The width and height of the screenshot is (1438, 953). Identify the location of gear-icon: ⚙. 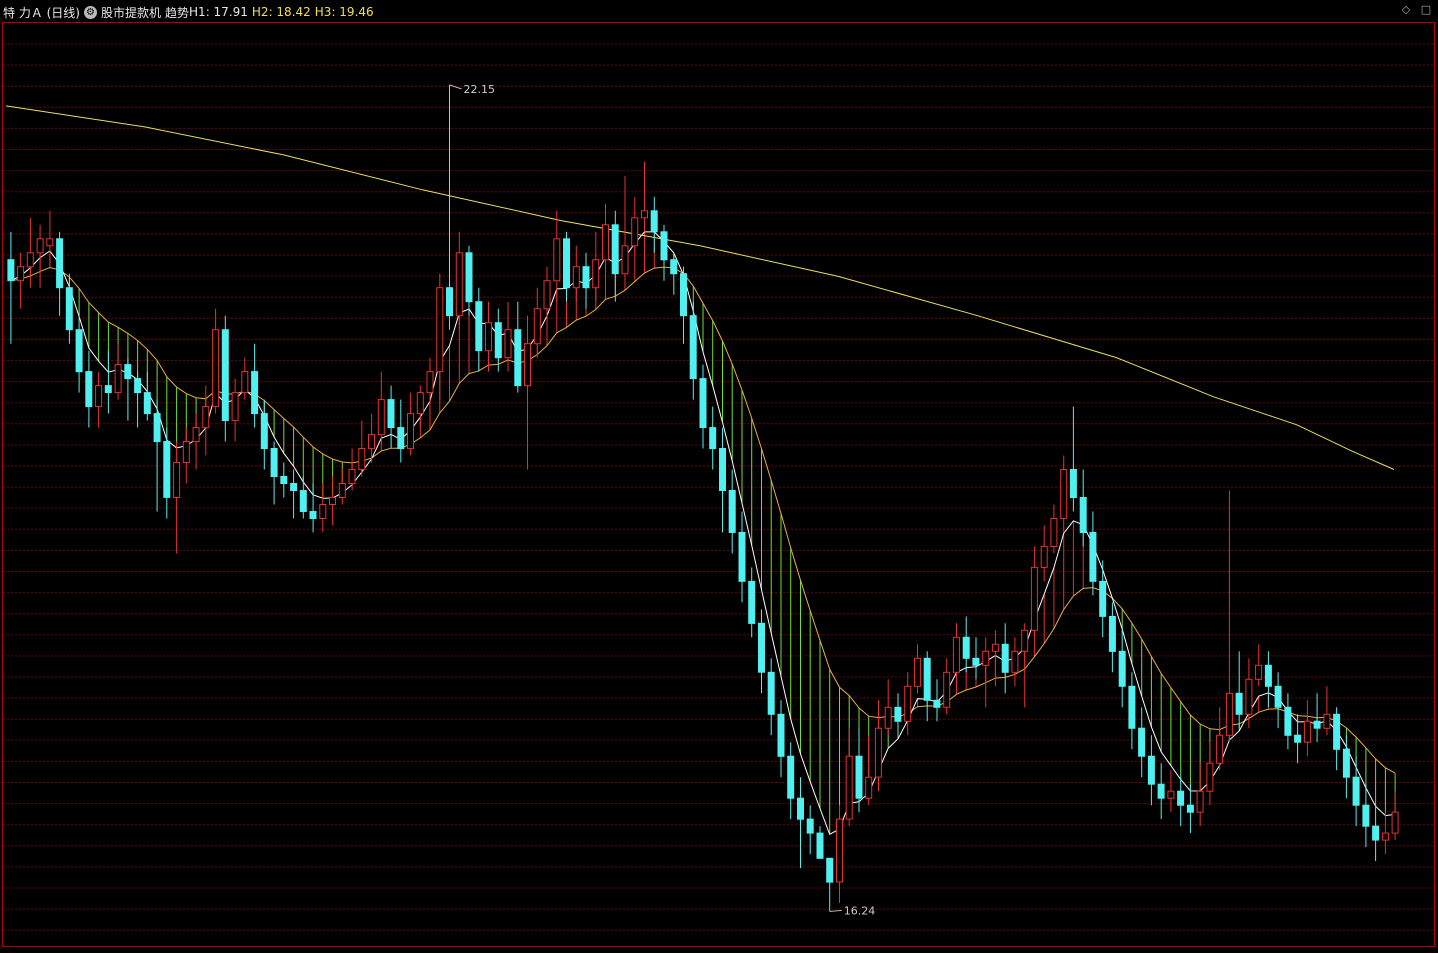
(90, 12).